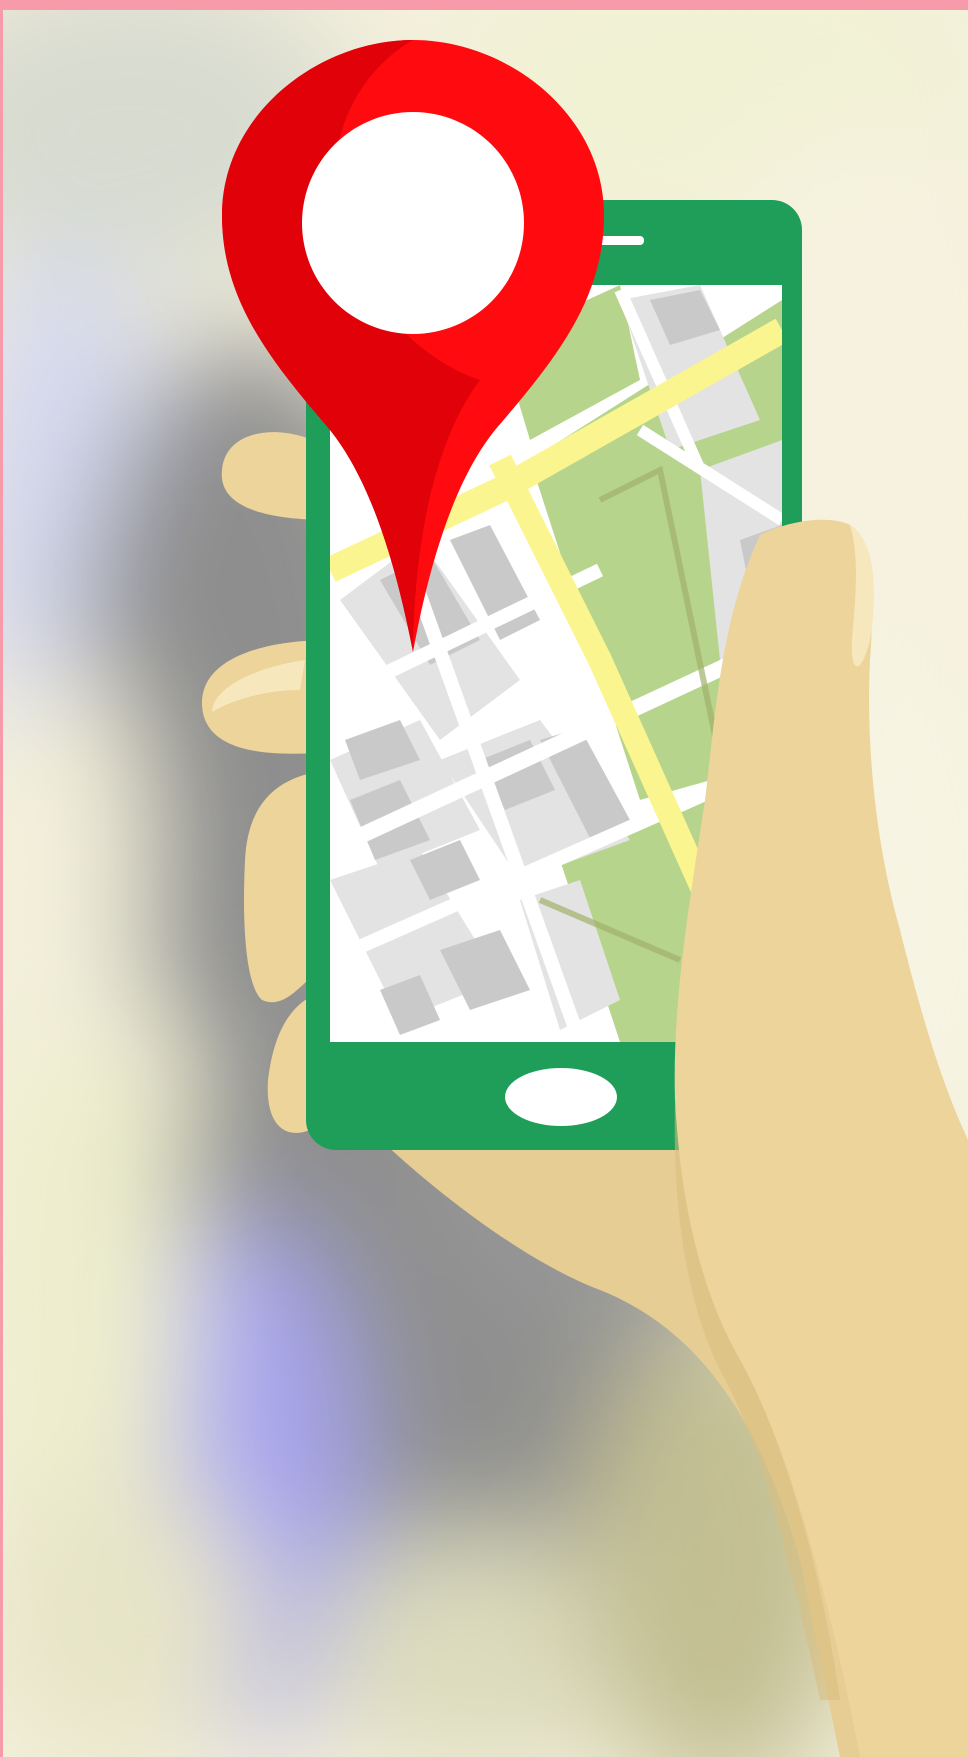 The width and height of the screenshot is (968, 1757). Describe the element at coordinates (621, 240) in the screenshot. I see `speaker-slot` at that location.